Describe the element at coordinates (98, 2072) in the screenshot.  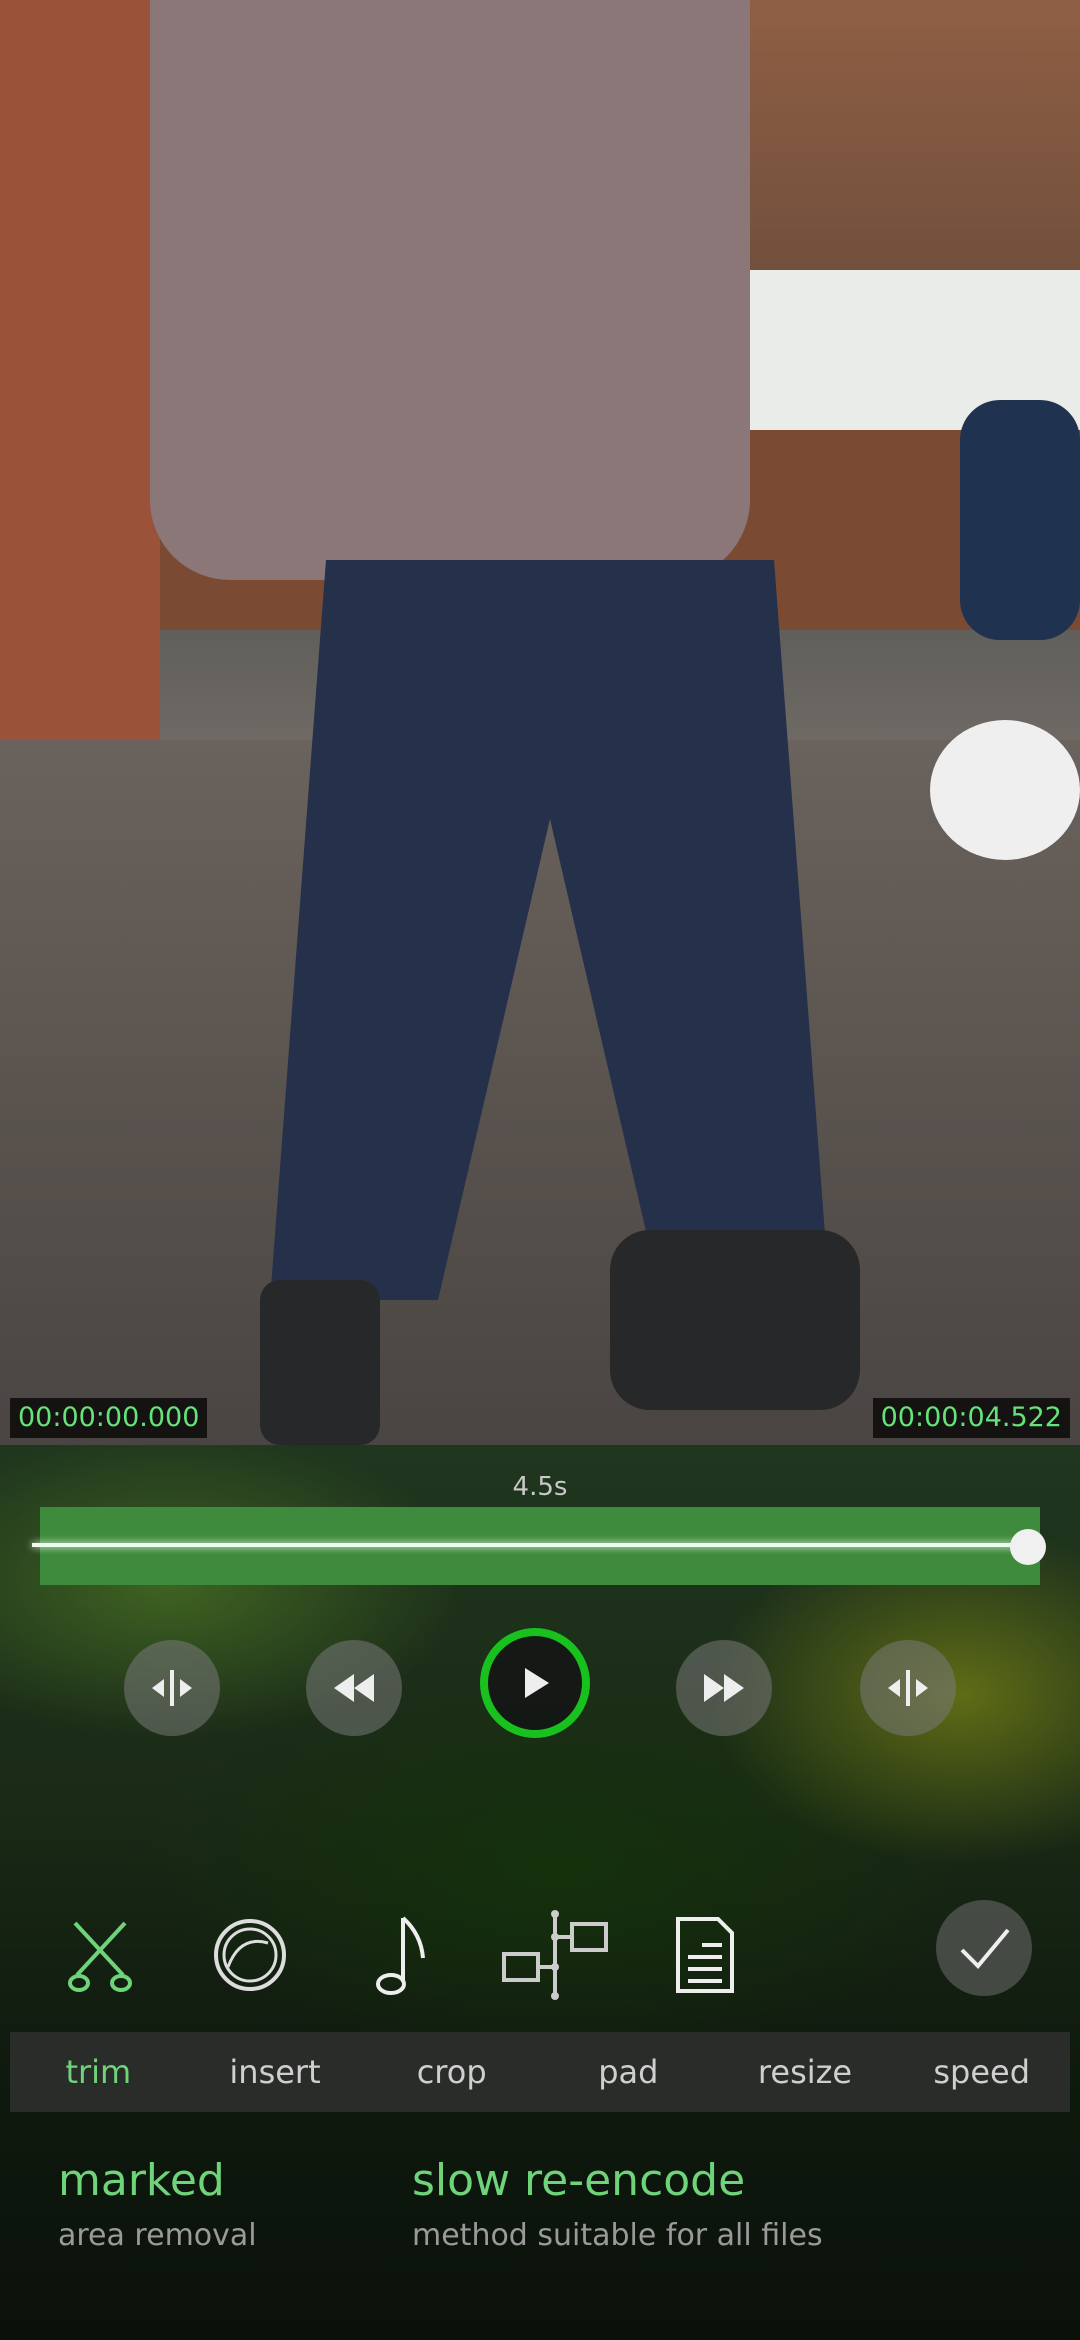
I see `tab-trim: trim` at that location.